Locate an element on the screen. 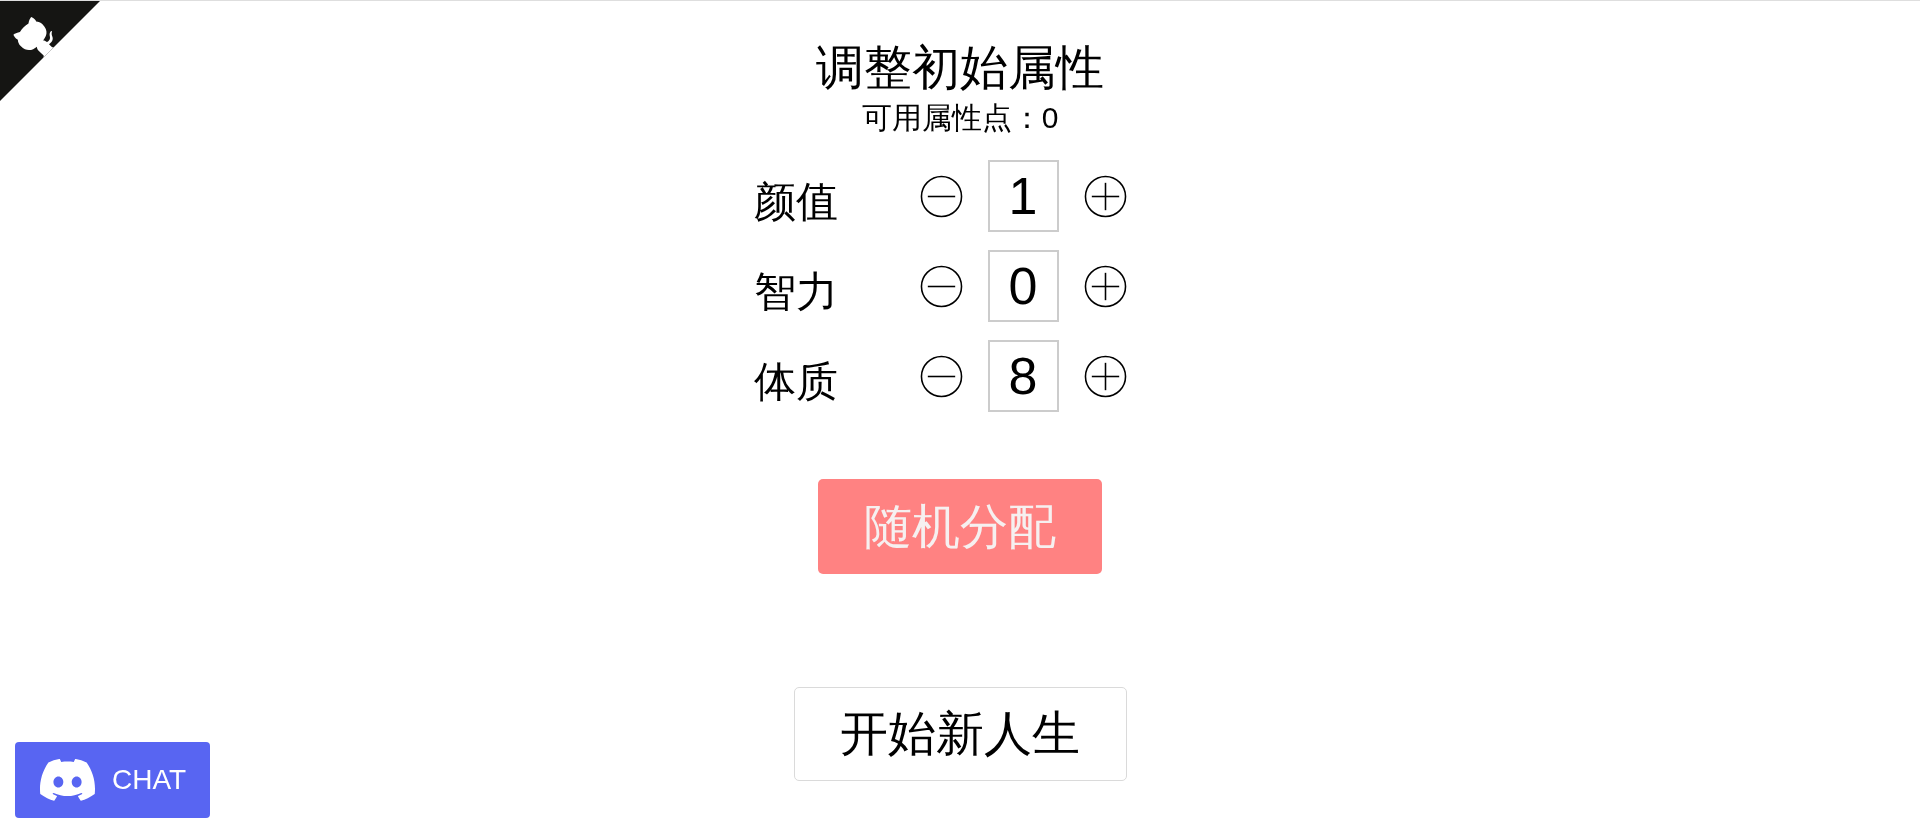 The image size is (1920, 832). corner-link is located at coordinates (50, 51).